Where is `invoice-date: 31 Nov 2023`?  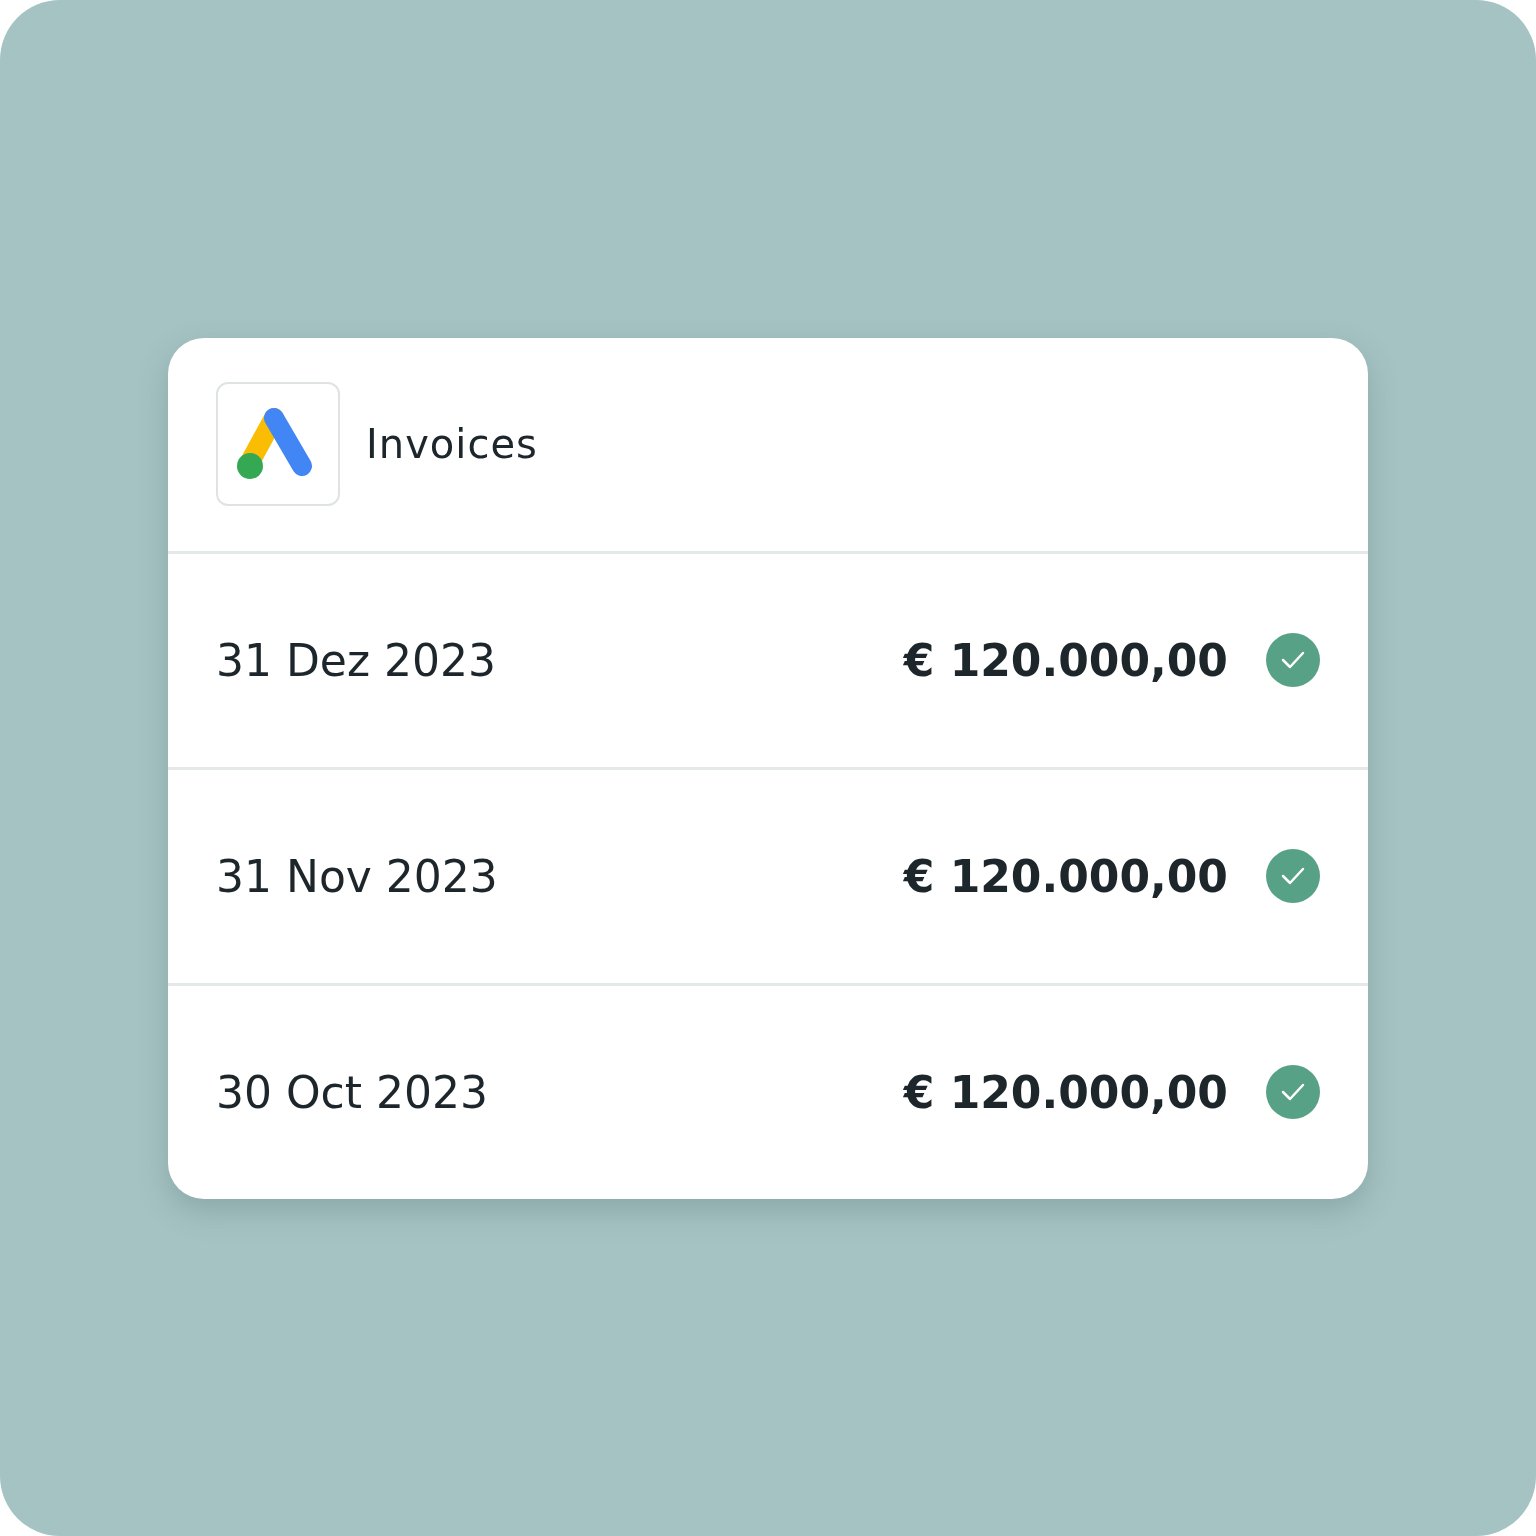
invoice-date: 31 Nov 2023 is located at coordinates (357, 876).